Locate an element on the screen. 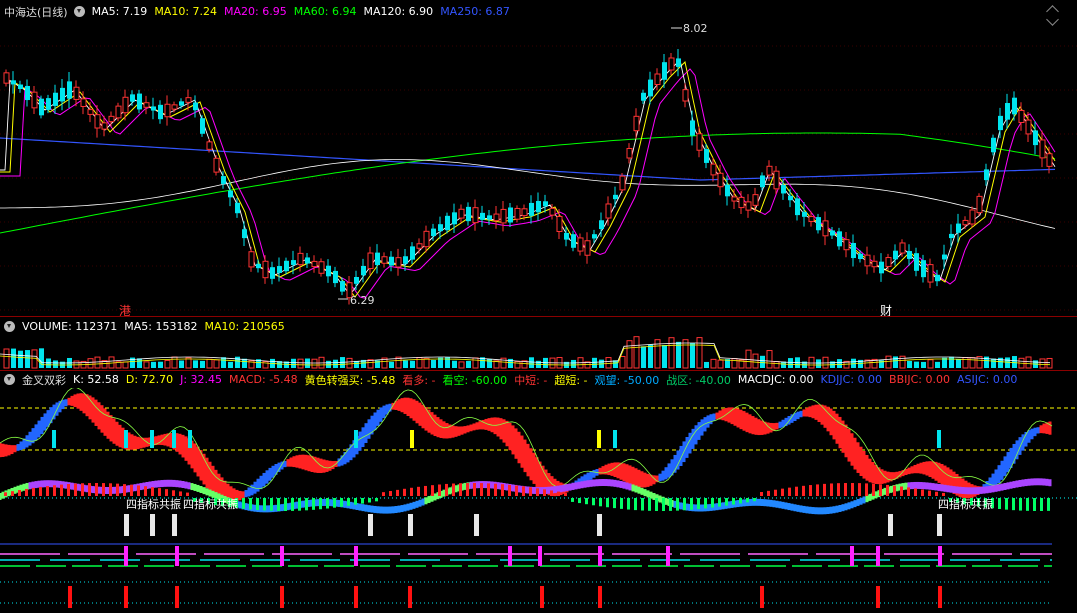 Image resolution: width=1077 pixels, height=613 pixels. resonance-label-2: 四指标共振 is located at coordinates (210, 504).